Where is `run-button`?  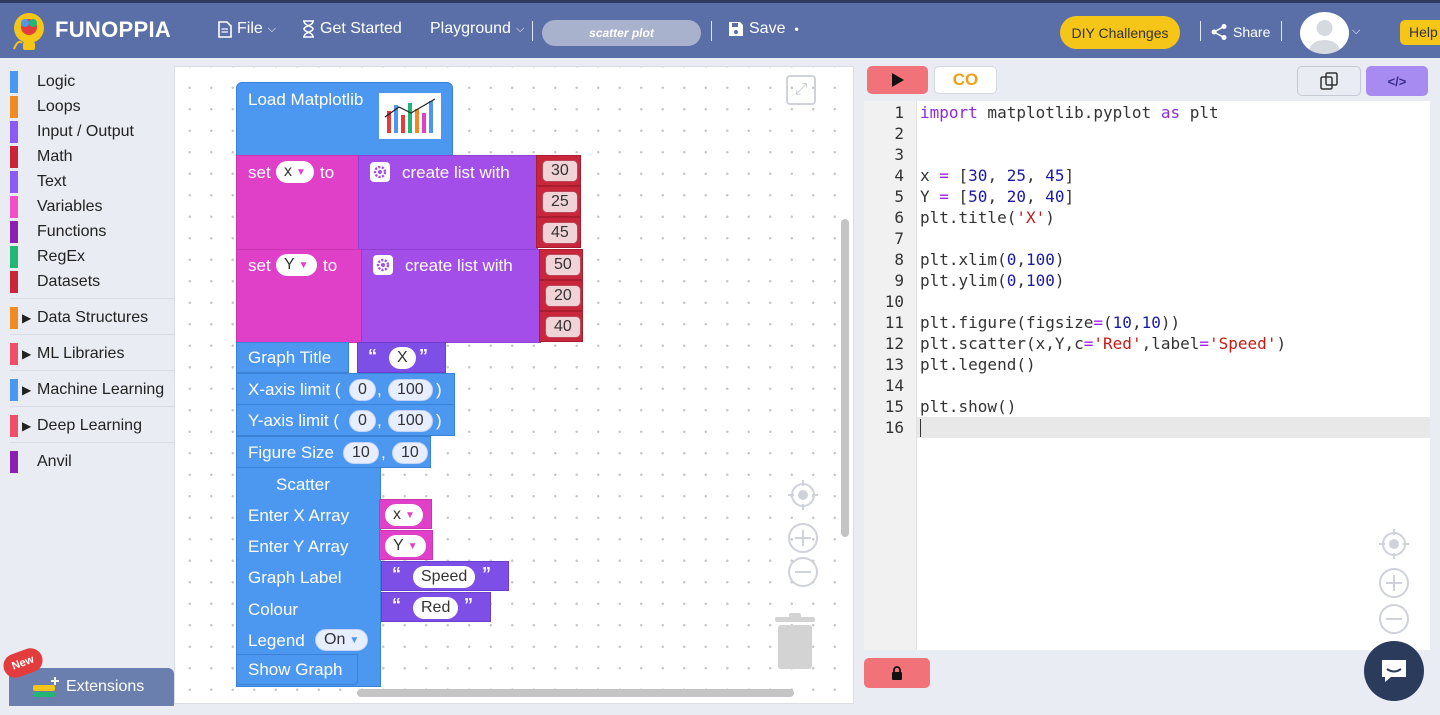 run-button is located at coordinates (897, 80).